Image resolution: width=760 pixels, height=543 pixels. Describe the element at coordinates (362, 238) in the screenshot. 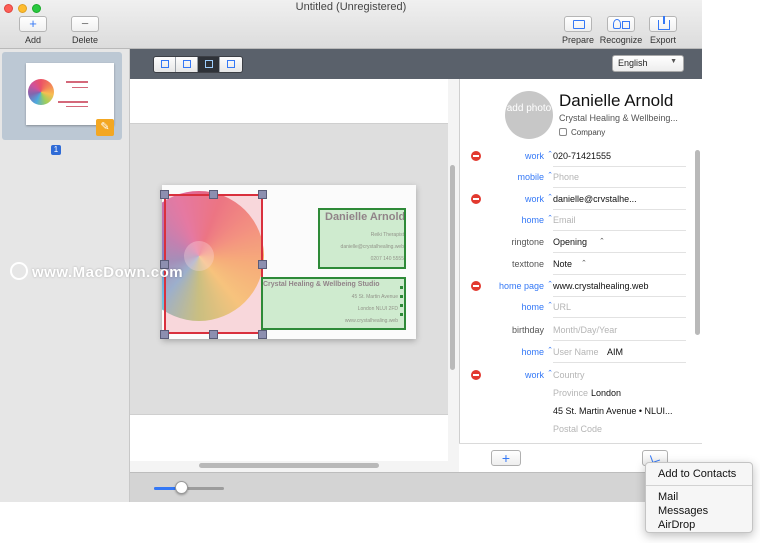

I see `name-region` at that location.